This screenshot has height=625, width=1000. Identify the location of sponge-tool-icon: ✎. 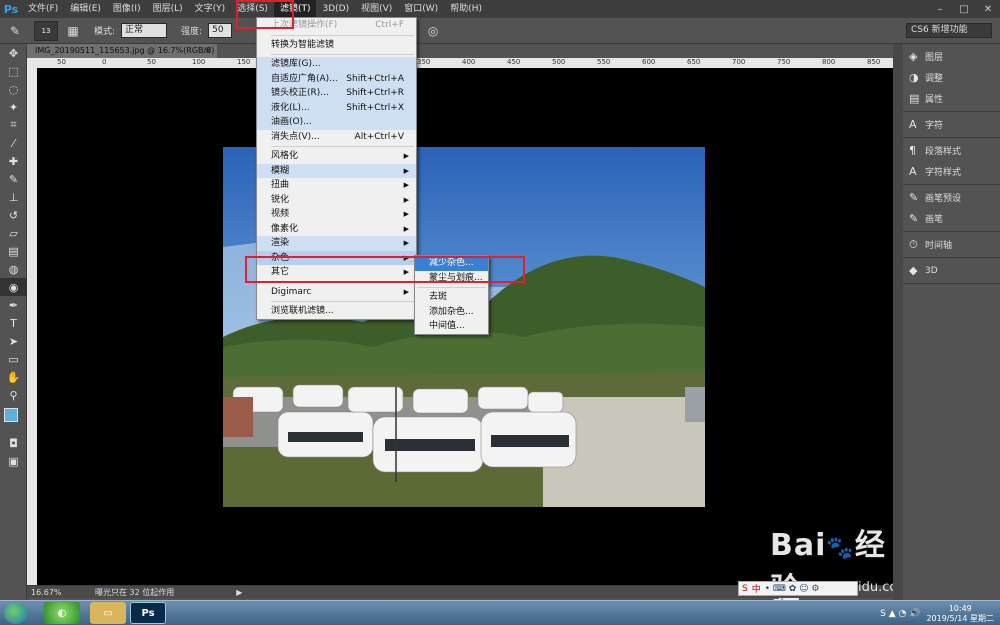
(15, 31).